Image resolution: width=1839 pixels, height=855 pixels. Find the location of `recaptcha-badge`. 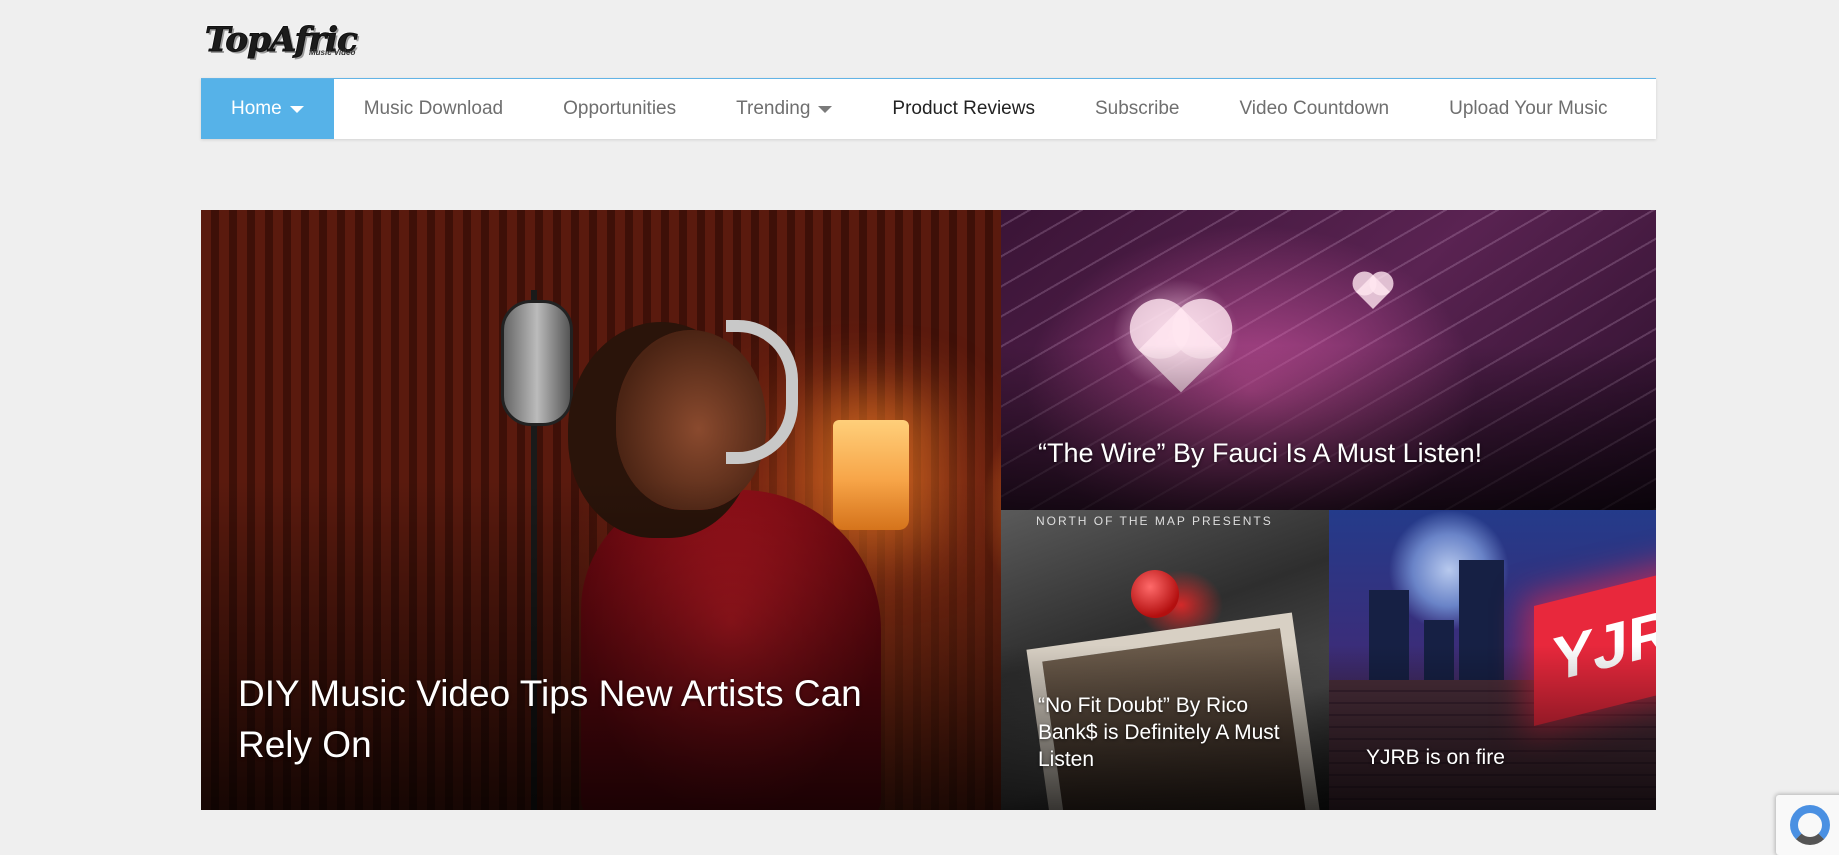

recaptcha-badge is located at coordinates (1807, 825).